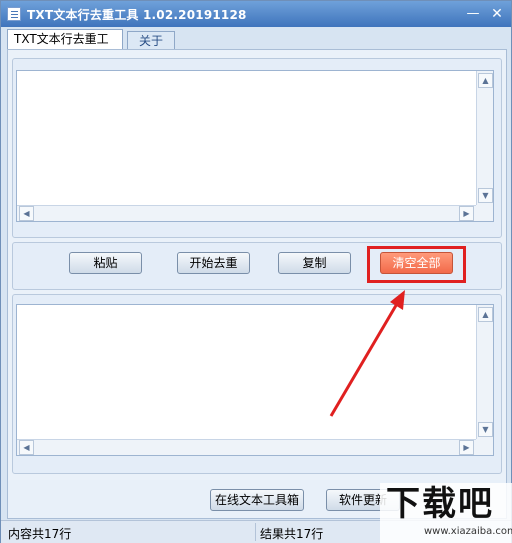 The width and height of the screenshot is (512, 543). What do you see at coordinates (416, 264) in the screenshot?
I see `annotation-highlight-box` at bounding box center [416, 264].